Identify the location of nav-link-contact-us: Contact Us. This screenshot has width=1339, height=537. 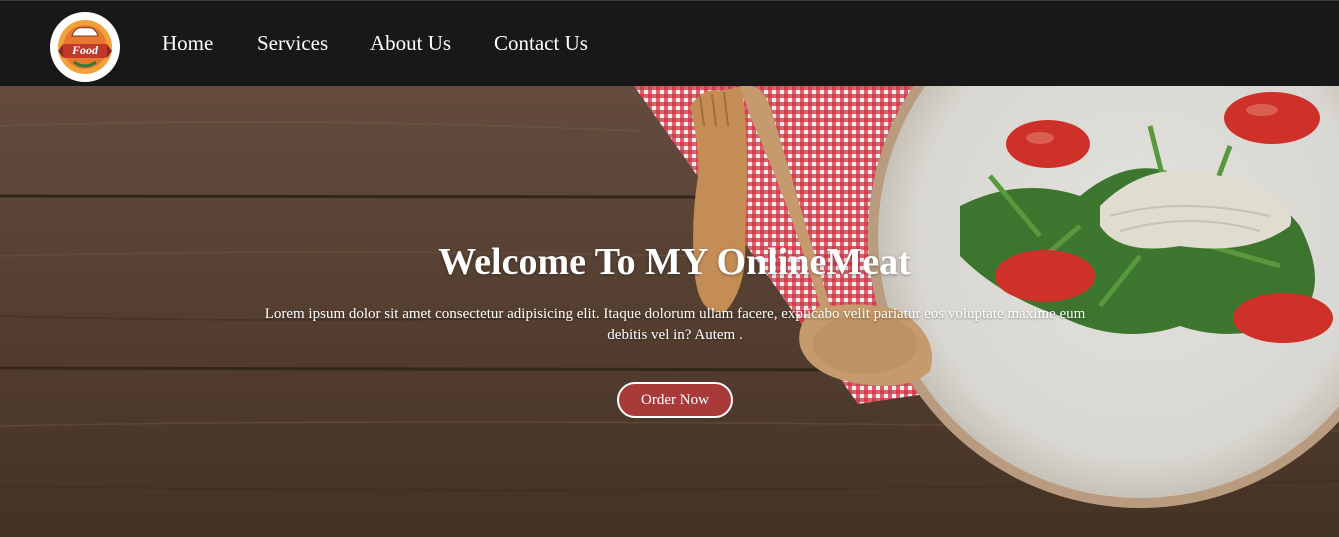
(541, 43).